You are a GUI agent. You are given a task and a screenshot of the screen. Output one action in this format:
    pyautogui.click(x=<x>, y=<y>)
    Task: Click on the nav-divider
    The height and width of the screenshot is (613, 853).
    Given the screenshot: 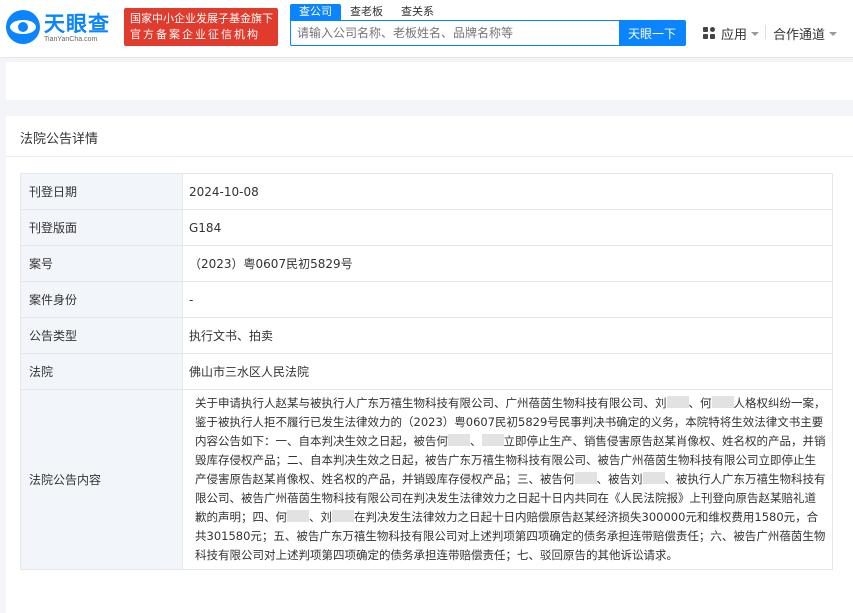 What is the action you would take?
    pyautogui.click(x=765, y=32)
    